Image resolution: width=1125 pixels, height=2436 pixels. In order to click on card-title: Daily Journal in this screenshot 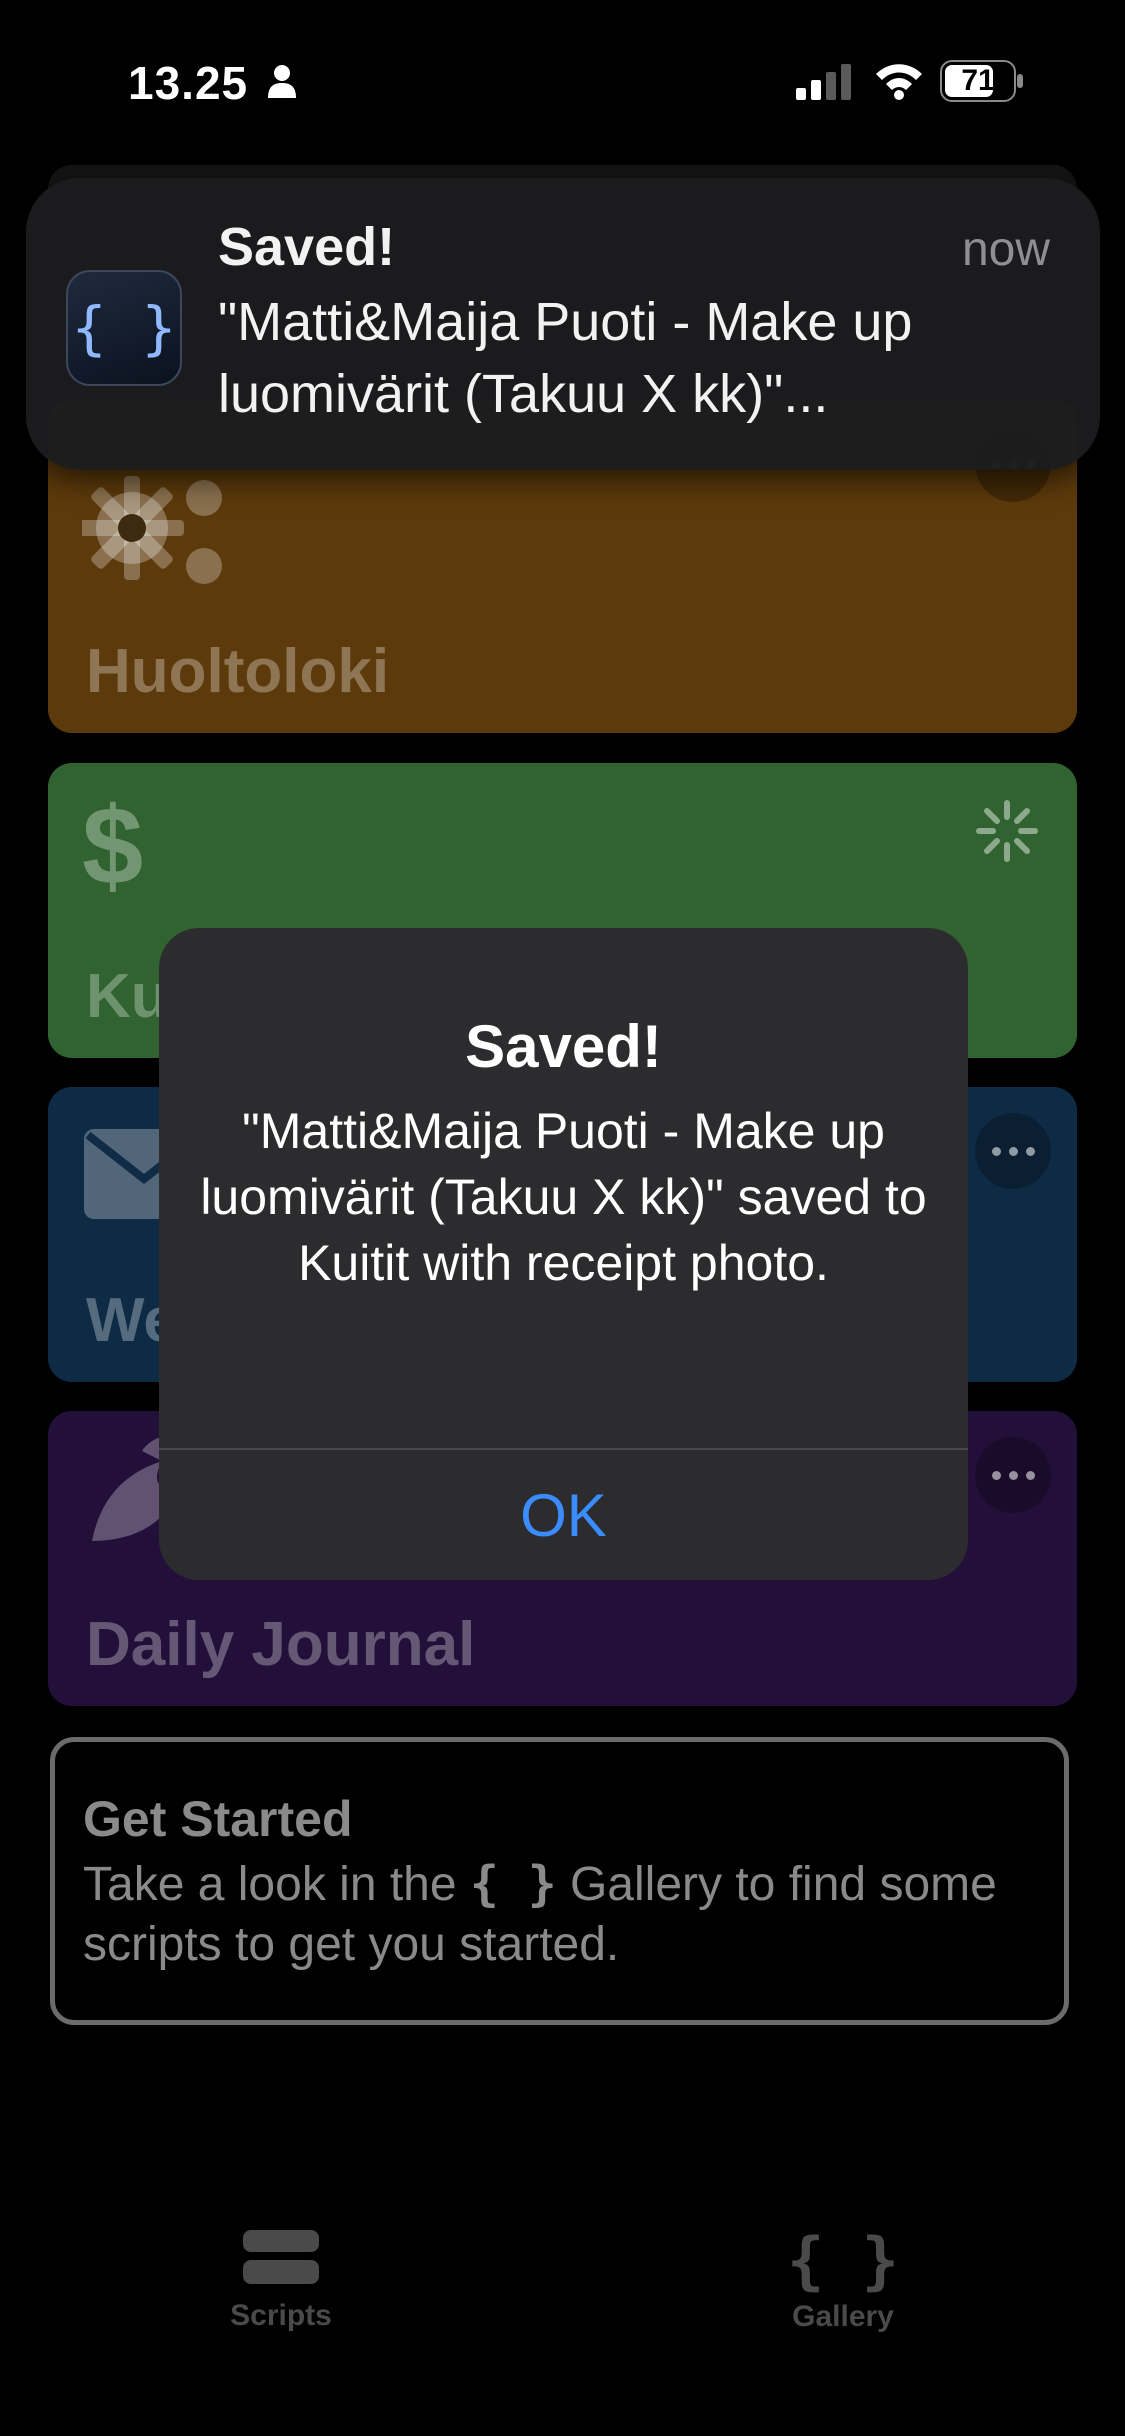, I will do `click(281, 1644)`.